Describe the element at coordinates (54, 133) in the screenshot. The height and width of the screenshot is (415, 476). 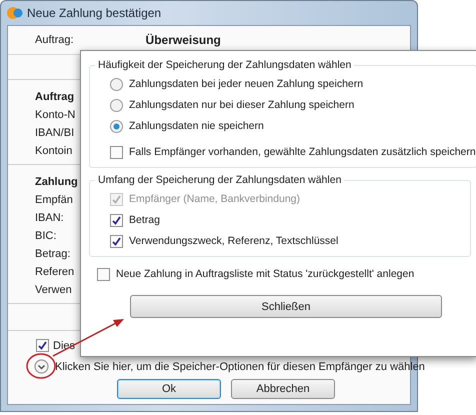
I see `field-label: IBAN/BI` at that location.